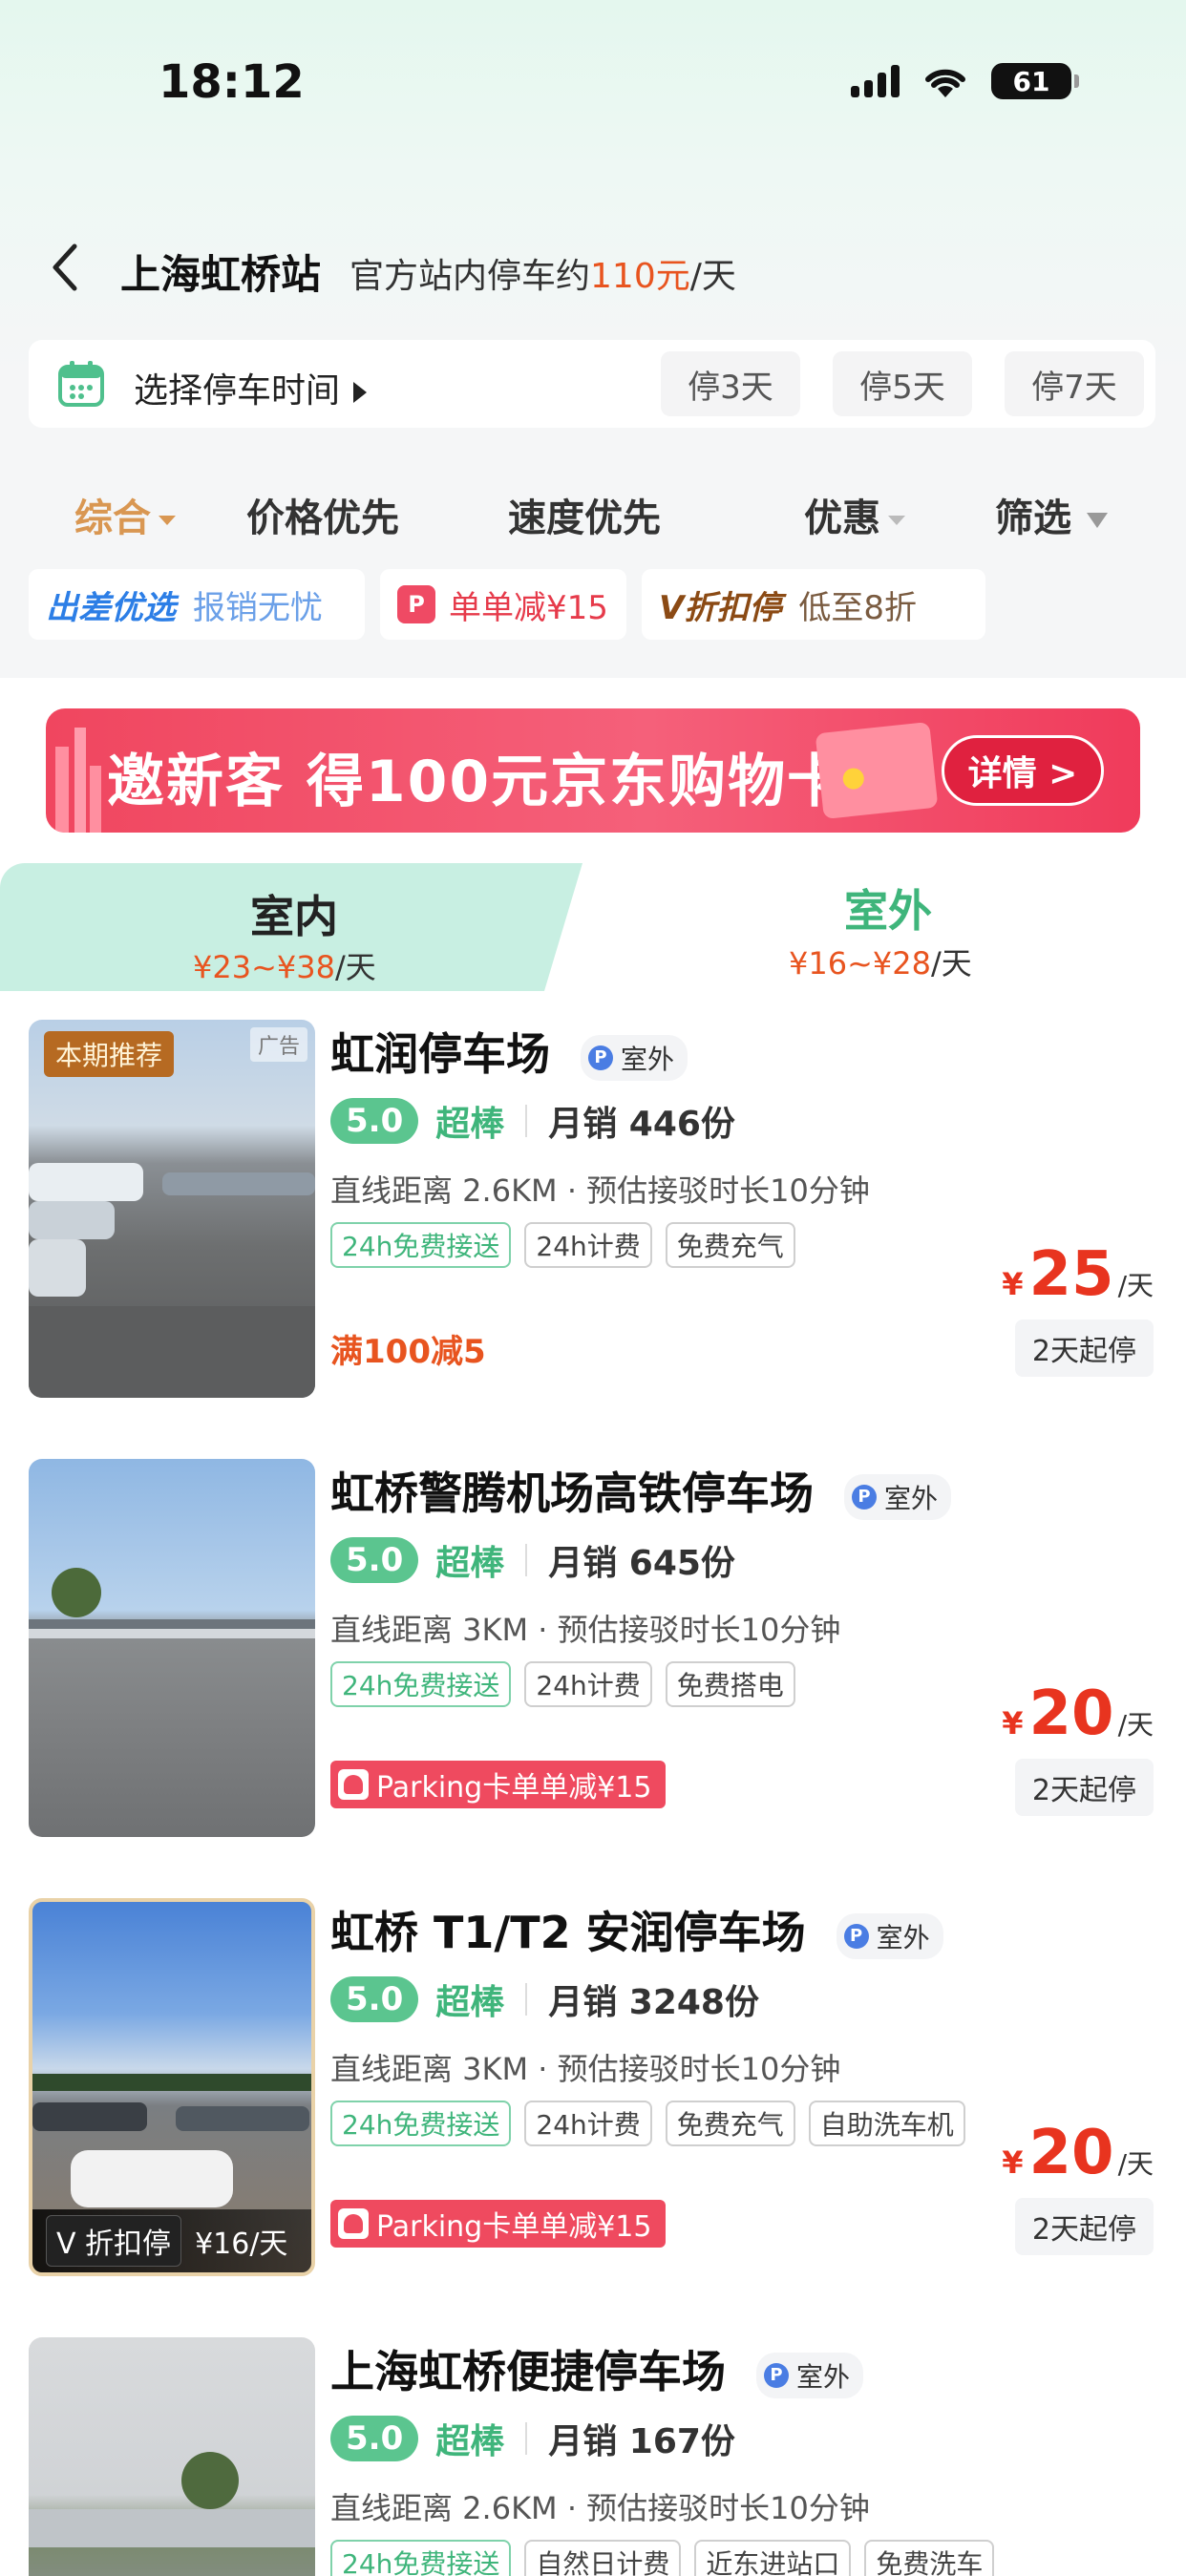  Describe the element at coordinates (876, 81) in the screenshot. I see `cellular-signal-icon` at that location.